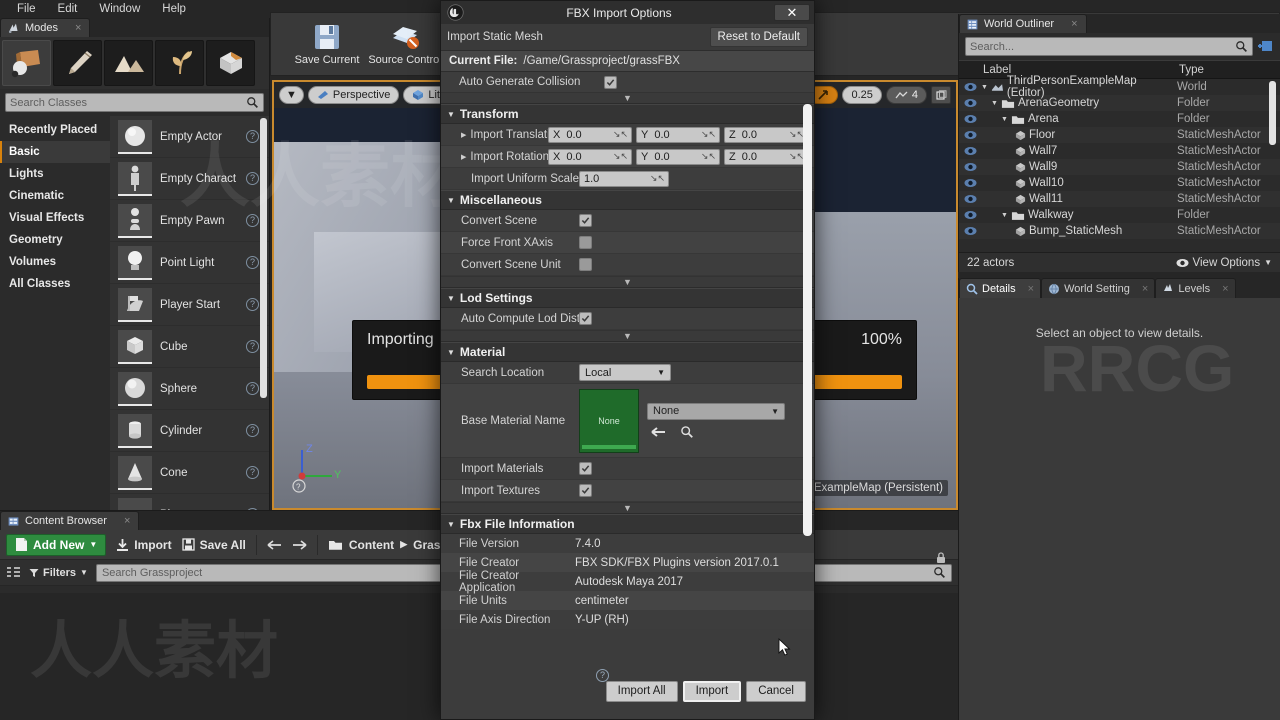 This screenshot has height=720, width=1280. Describe the element at coordinates (678, 134) in the screenshot. I see `import-translation-y: Y 0.0 ↘↖` at that location.